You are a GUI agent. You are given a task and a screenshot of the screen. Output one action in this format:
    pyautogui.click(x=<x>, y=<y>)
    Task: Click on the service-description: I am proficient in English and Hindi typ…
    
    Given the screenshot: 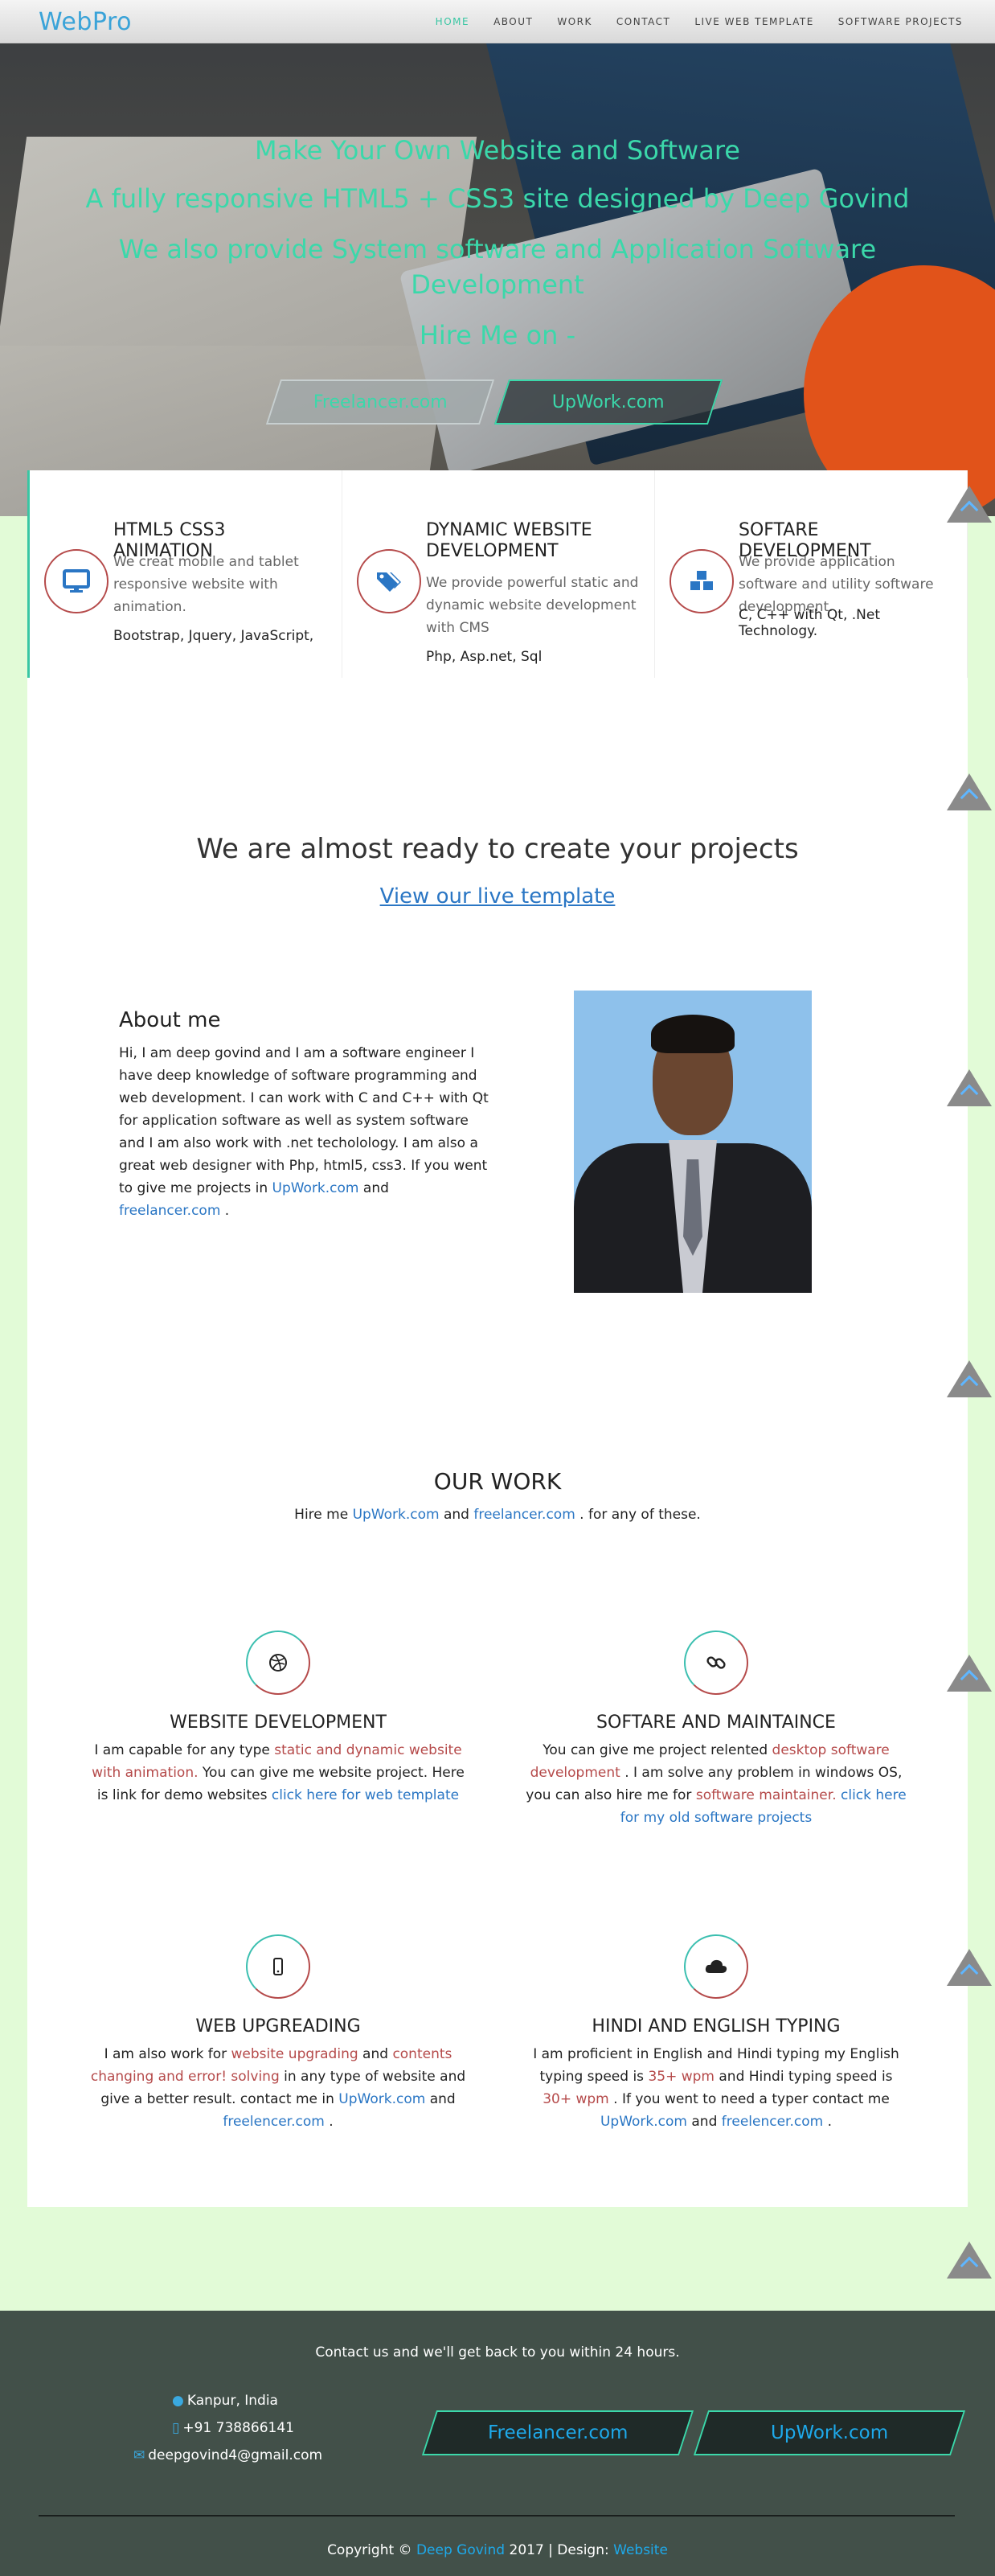 What is the action you would take?
    pyautogui.click(x=716, y=2088)
    